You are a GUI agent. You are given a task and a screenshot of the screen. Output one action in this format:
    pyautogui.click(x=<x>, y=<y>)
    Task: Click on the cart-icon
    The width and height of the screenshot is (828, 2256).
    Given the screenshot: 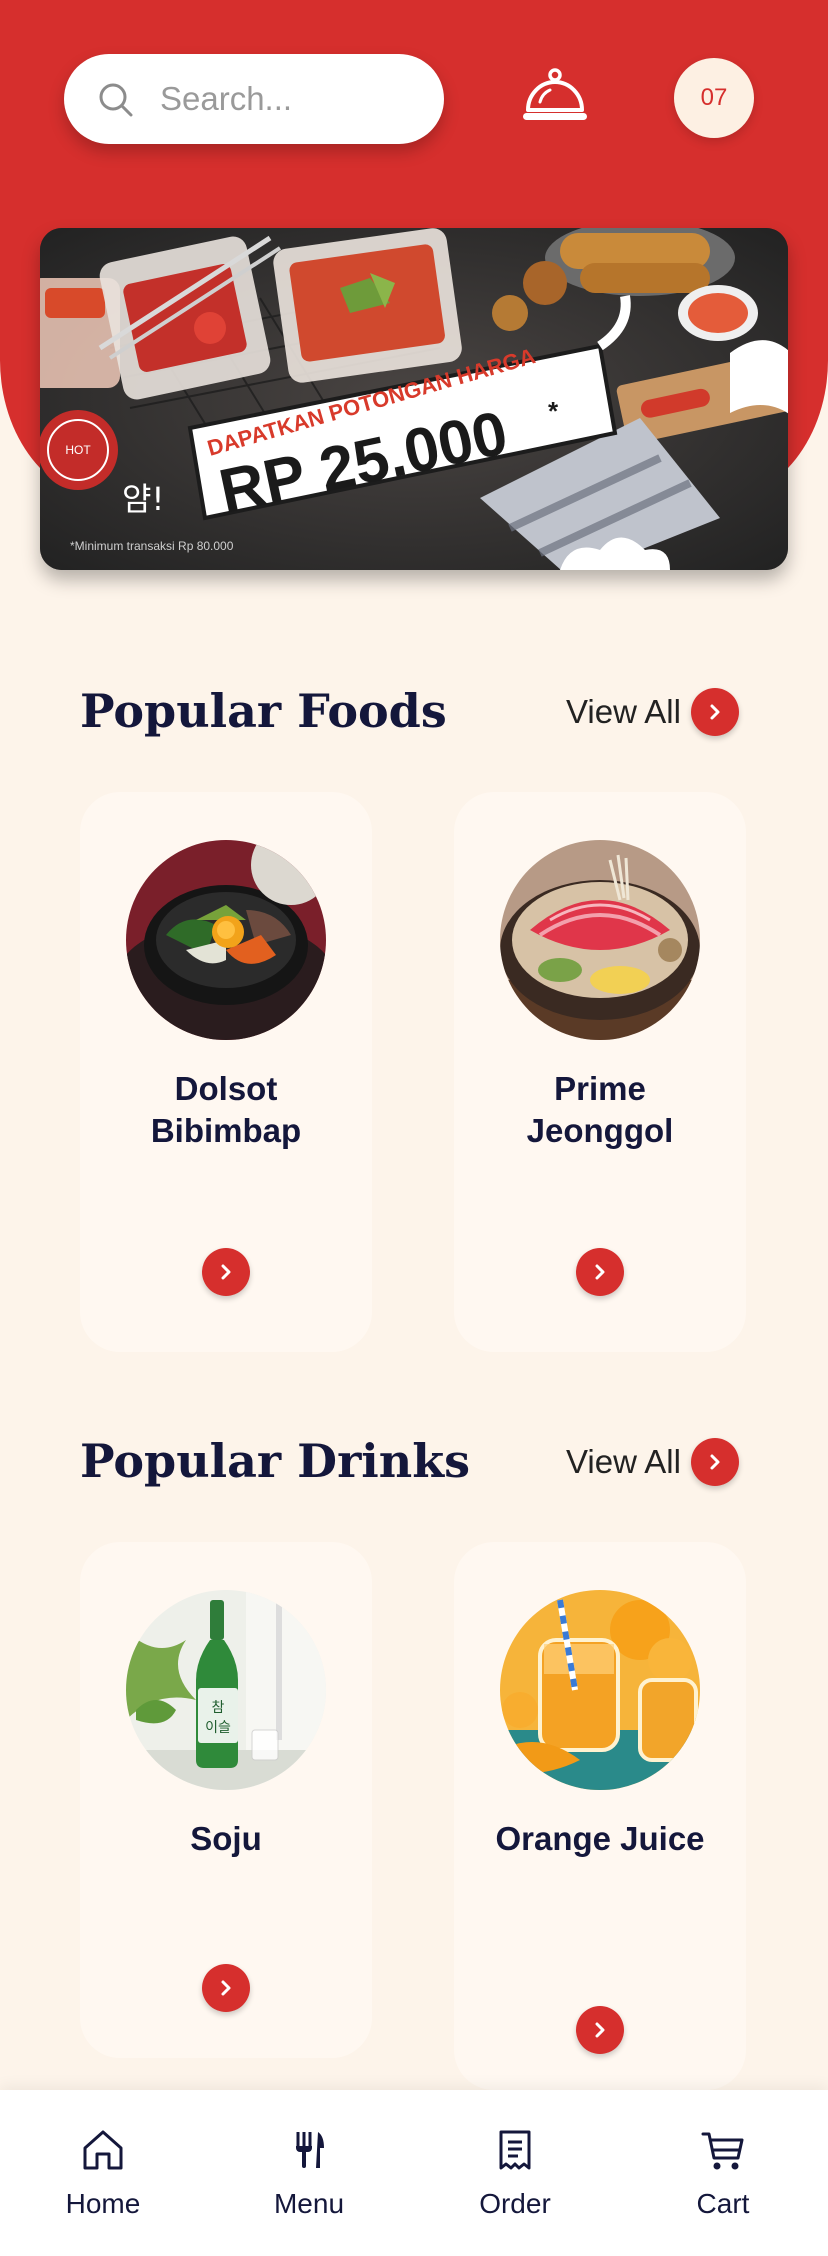 What is the action you would take?
    pyautogui.click(x=722, y=2151)
    